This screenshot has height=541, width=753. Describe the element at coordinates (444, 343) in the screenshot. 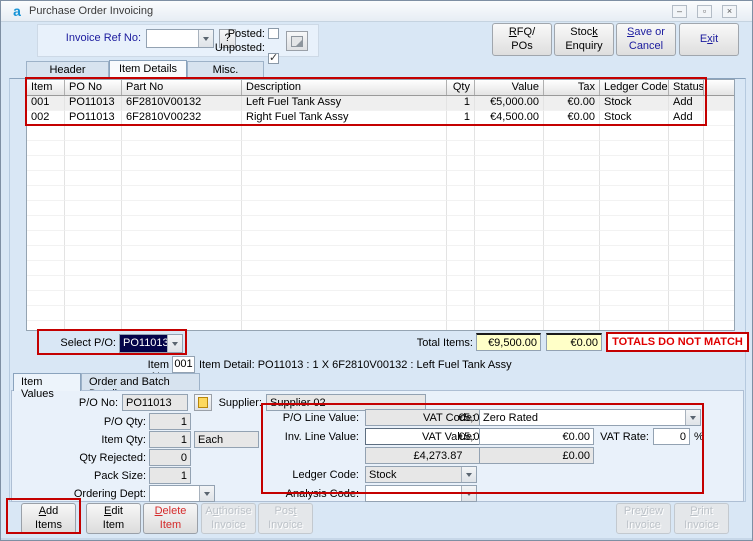

I see `total-items-label: Total Items:` at that location.